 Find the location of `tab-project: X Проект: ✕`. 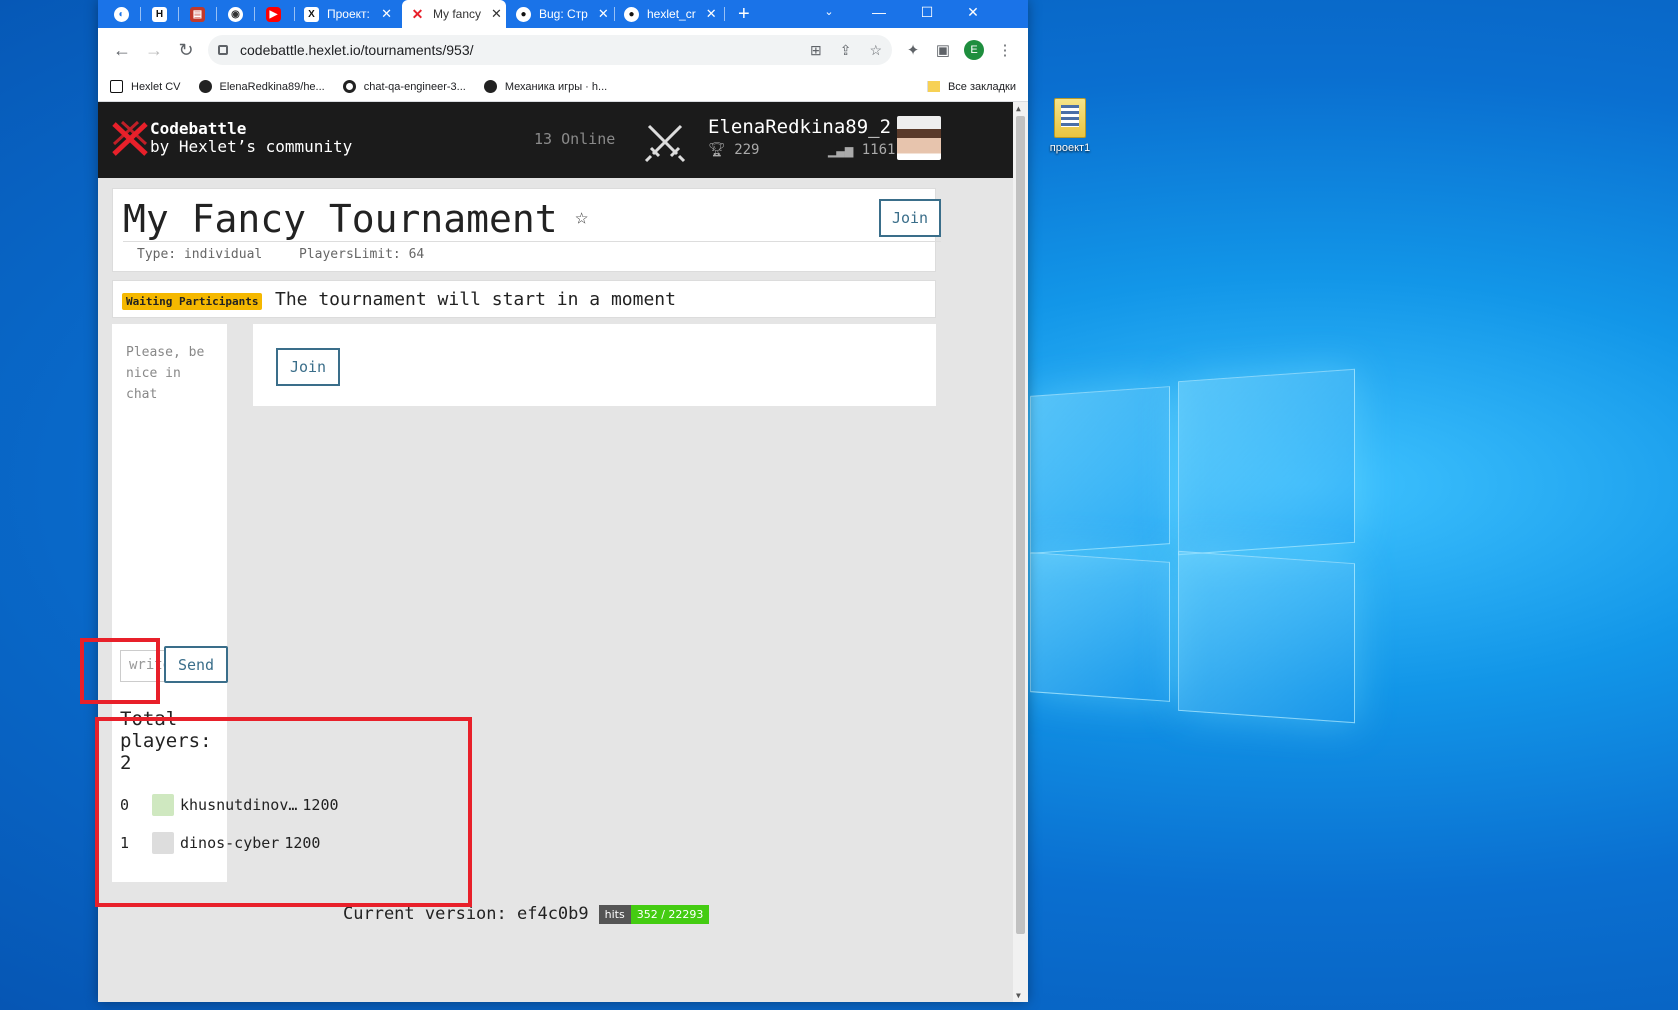

tab-project: X Проект: ✕ is located at coordinates (348, 14).